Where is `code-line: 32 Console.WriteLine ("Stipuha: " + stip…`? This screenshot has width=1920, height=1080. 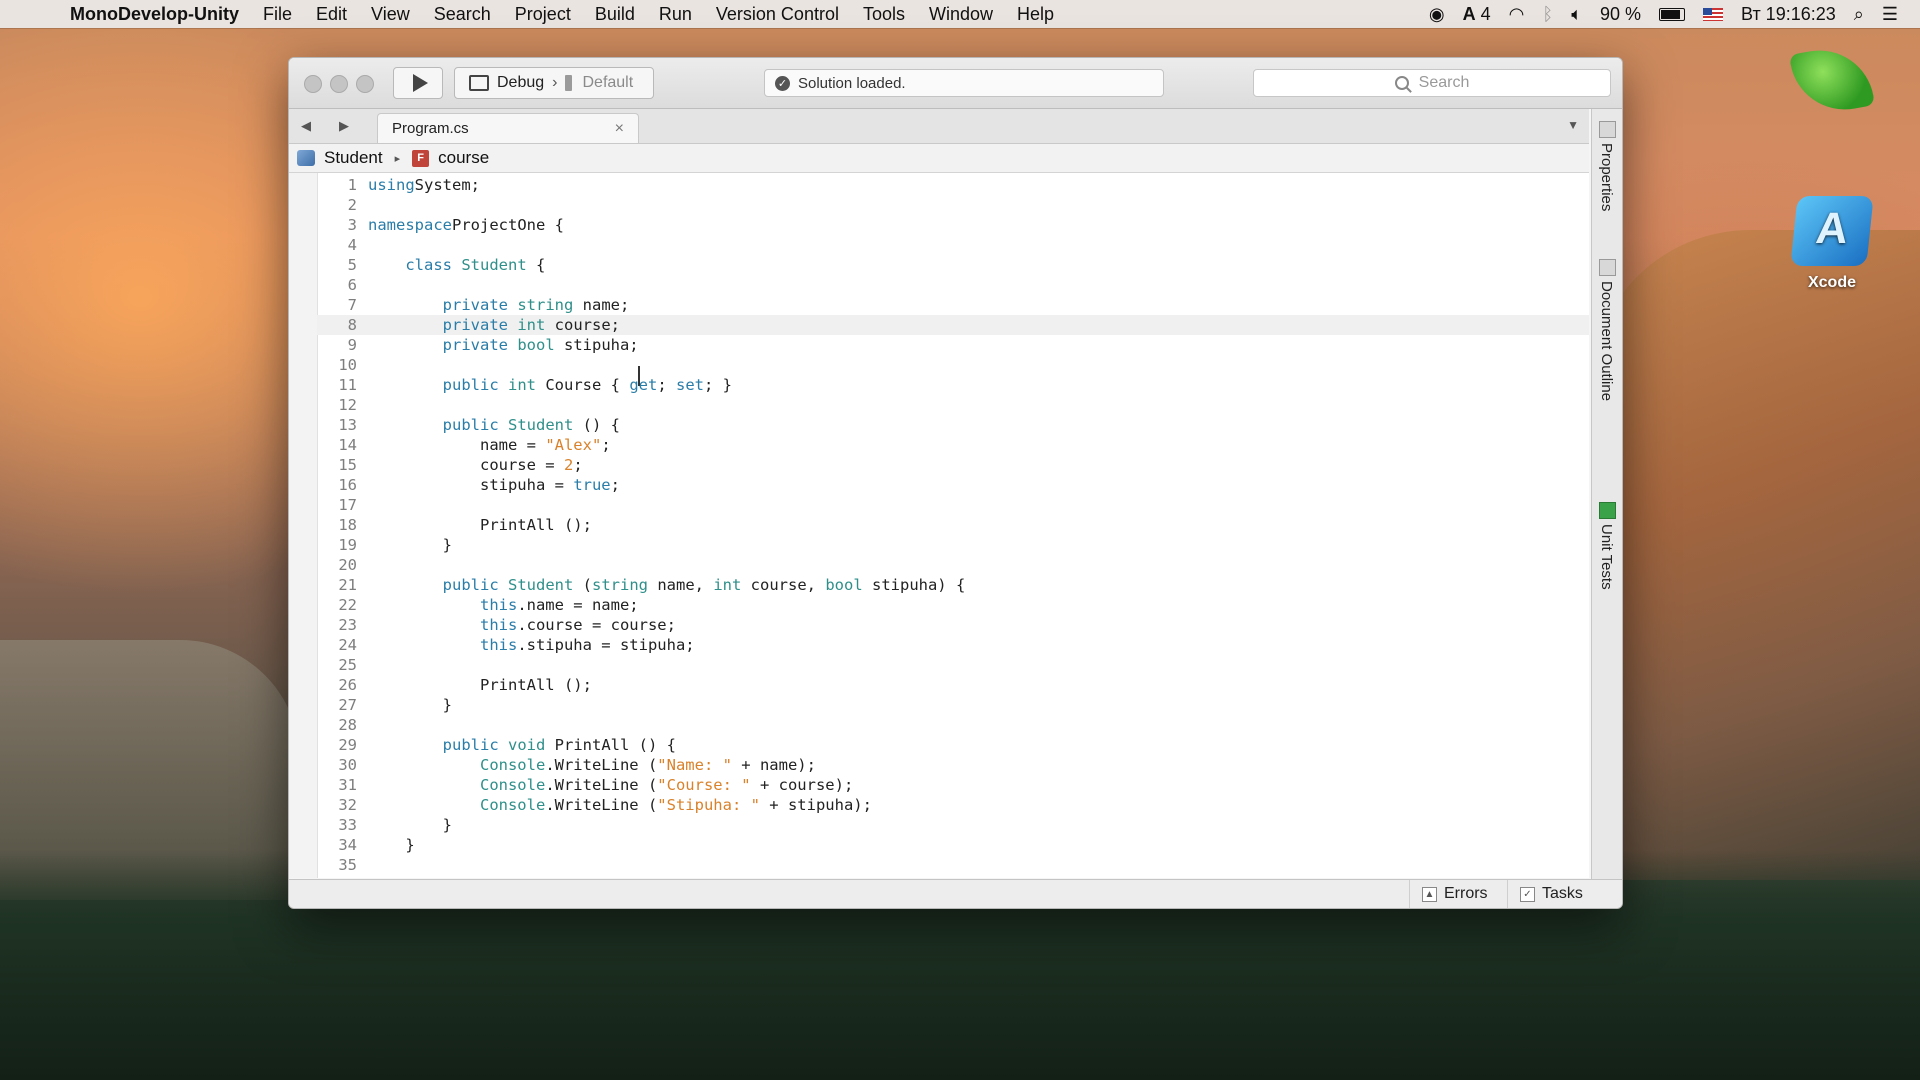 code-line: 32 Console.WriteLine ("Stipuha: " + stip… is located at coordinates (953, 805).